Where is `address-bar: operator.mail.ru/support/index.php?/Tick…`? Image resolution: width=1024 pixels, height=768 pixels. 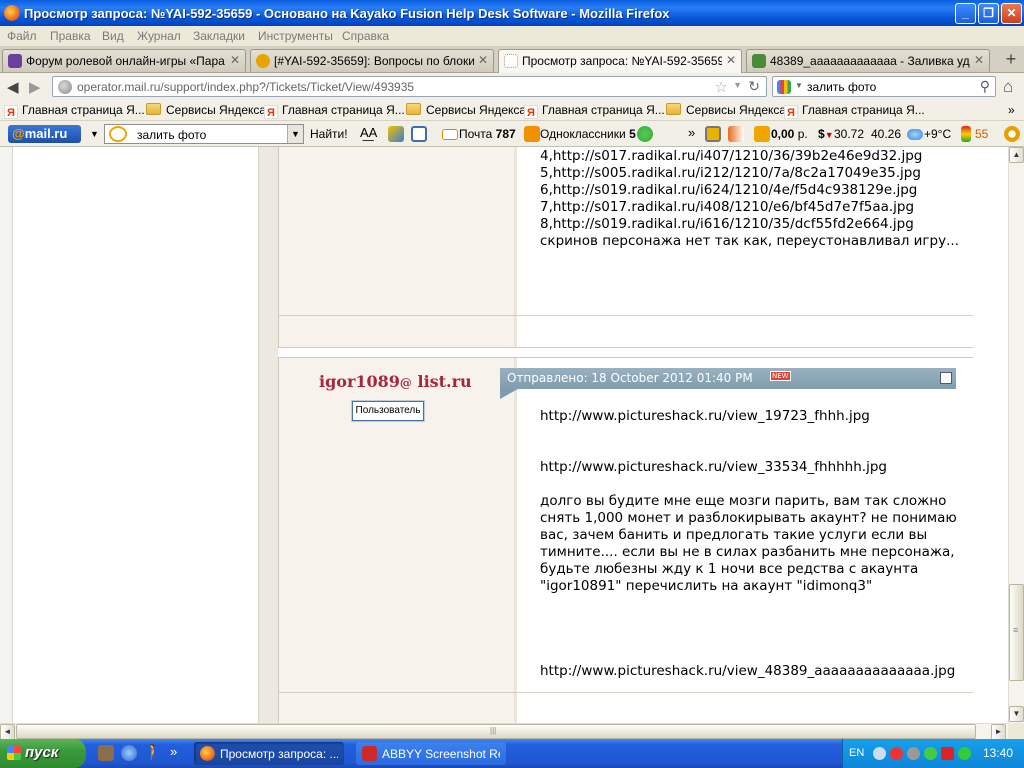 address-bar: operator.mail.ru/support/index.php?/Tick… is located at coordinates (409, 86).